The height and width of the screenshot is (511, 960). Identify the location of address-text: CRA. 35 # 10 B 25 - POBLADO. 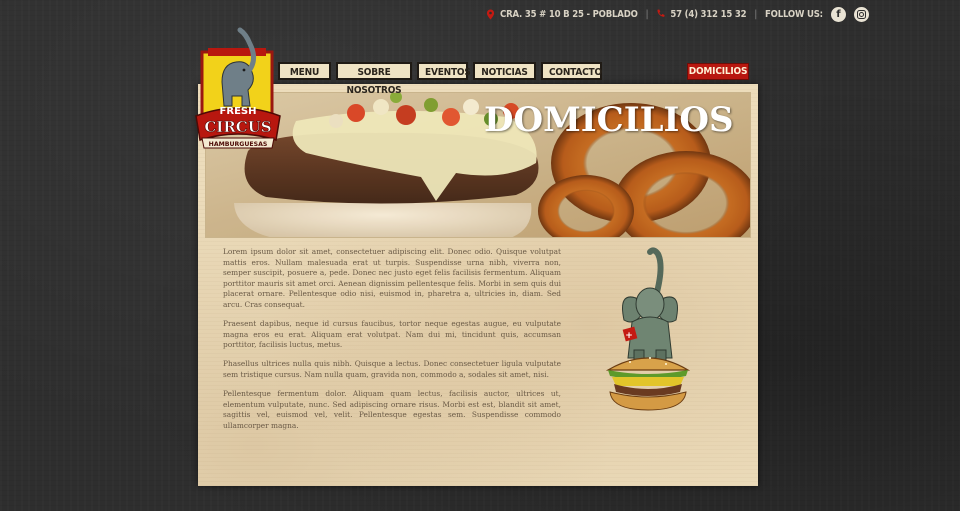
(569, 14).